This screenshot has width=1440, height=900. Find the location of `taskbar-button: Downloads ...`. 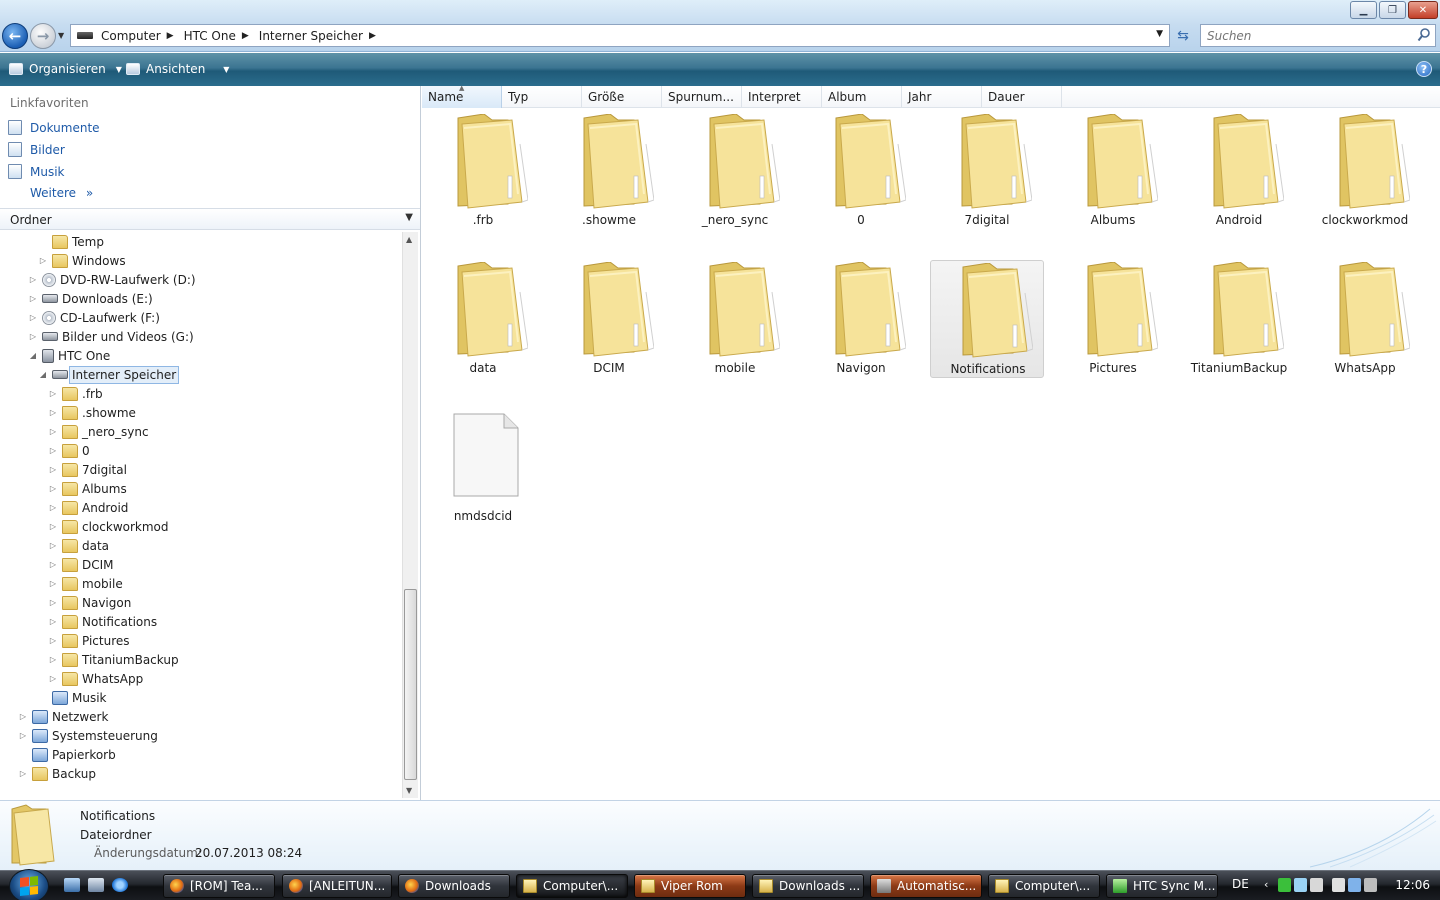

taskbar-button: Downloads ... is located at coordinates (808, 886).